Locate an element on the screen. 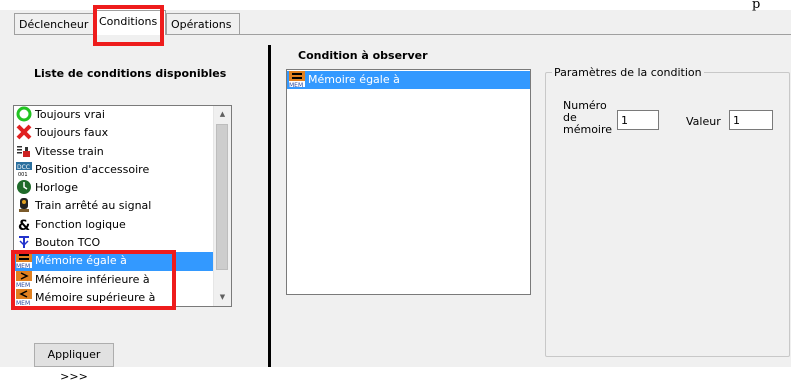 This screenshot has height=388, width=791. list-item-label: Horloge is located at coordinates (57, 188).